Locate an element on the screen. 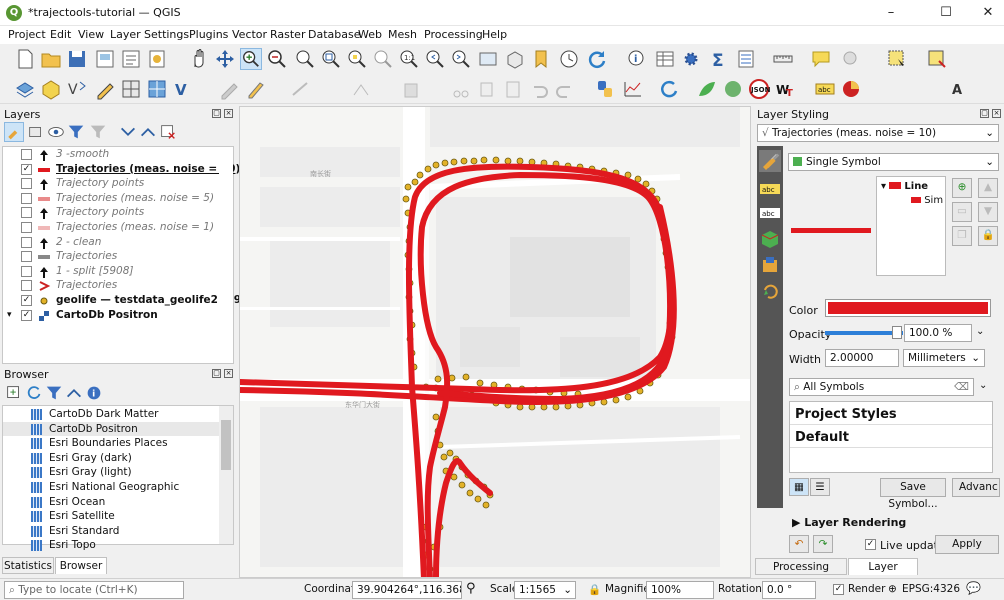 The image size is (1004, 600). close-browser-icon: × is located at coordinates (228, 373).